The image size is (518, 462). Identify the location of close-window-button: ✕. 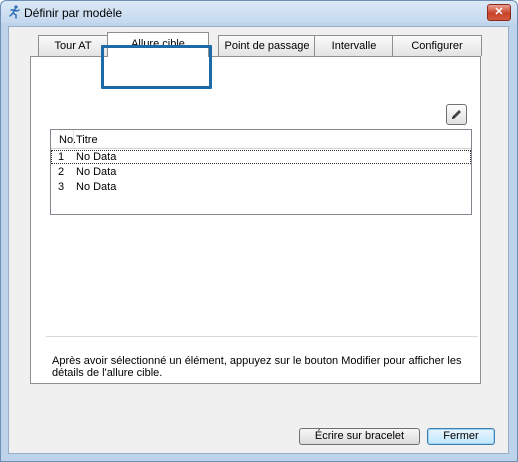
(499, 12).